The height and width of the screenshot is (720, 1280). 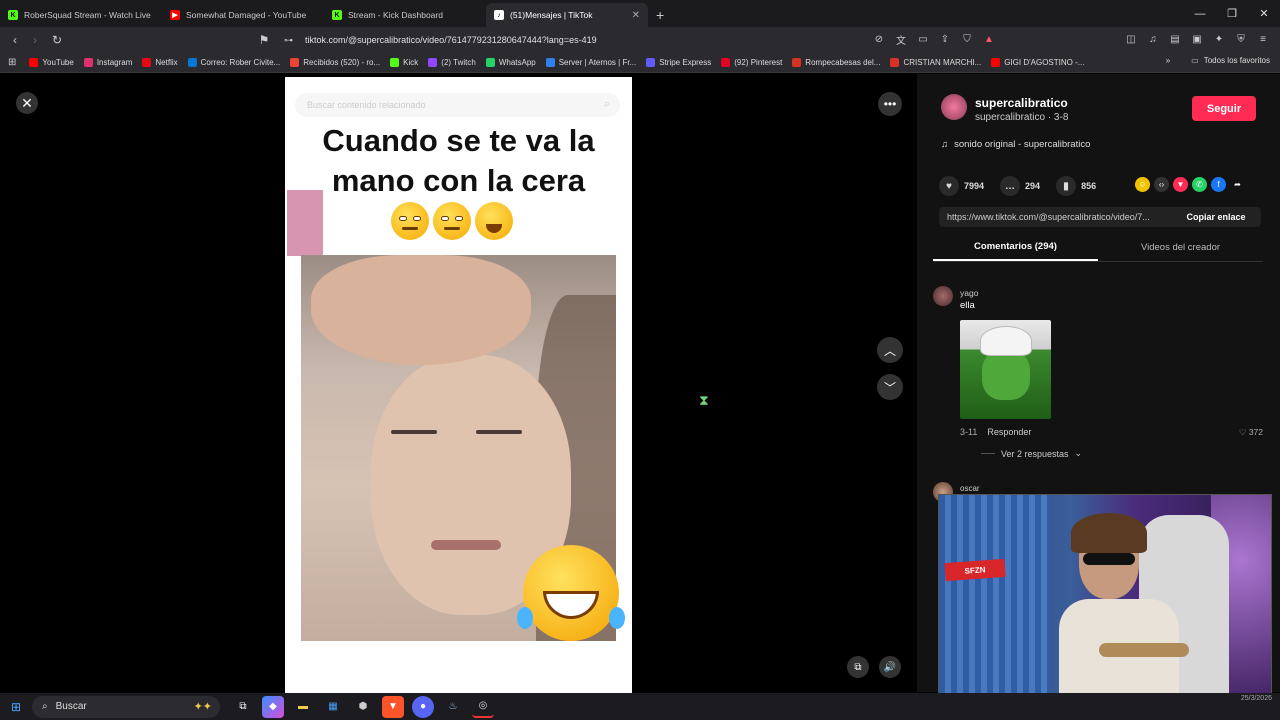 What do you see at coordinates (1197, 39) in the screenshot?
I see `wallet-icon: ▣` at bounding box center [1197, 39].